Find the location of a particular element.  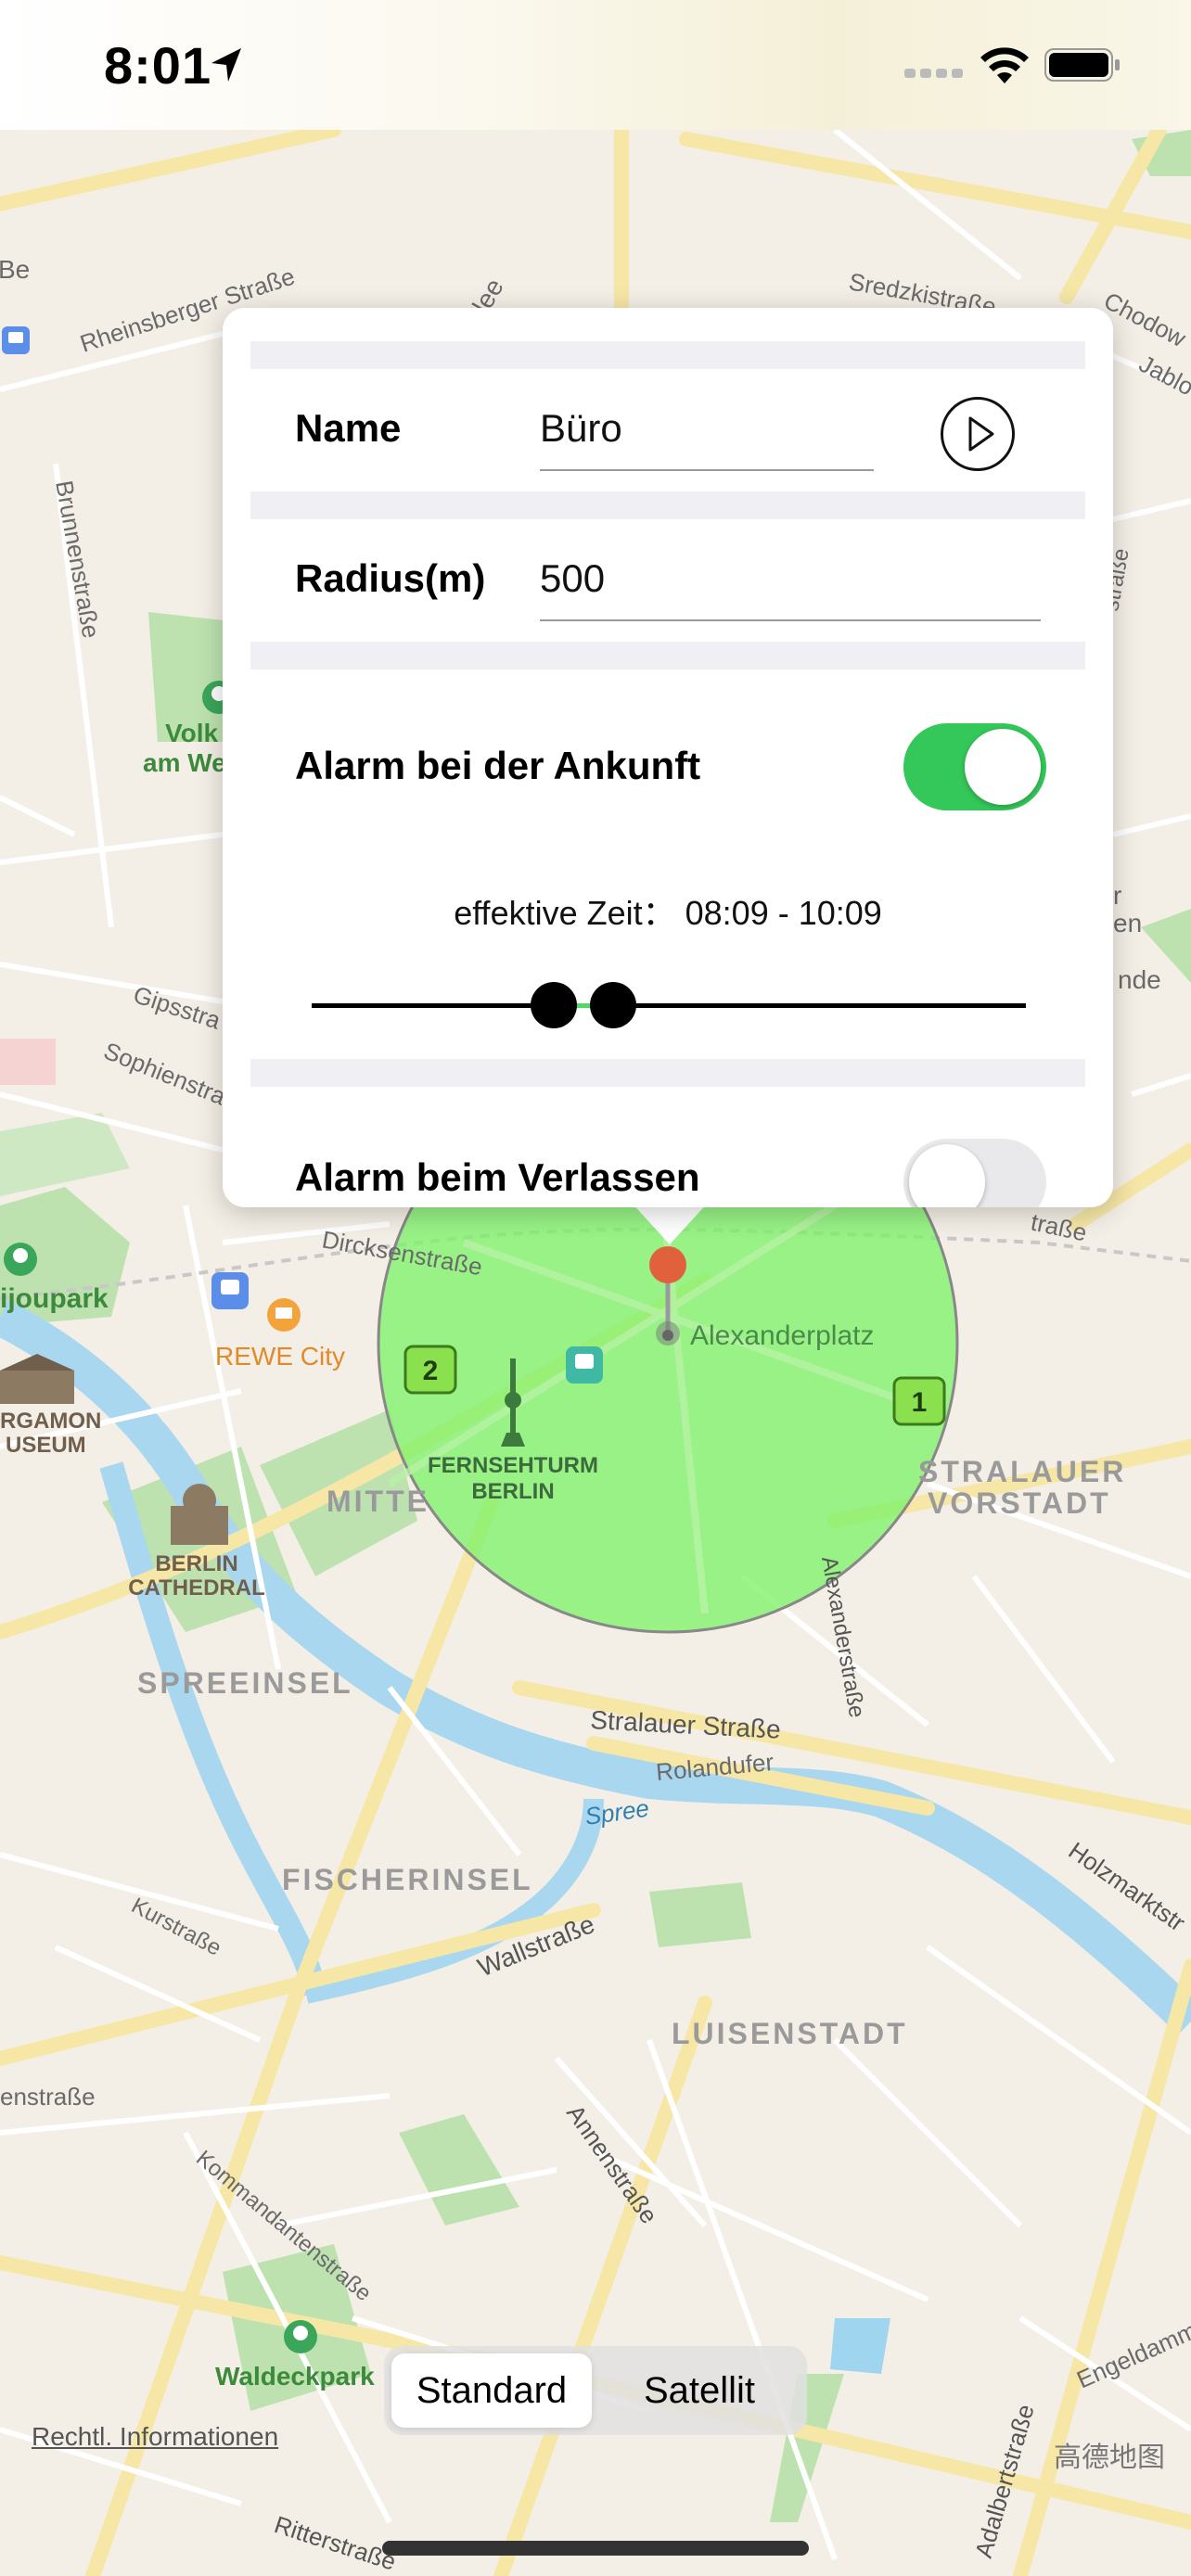

map-label: MITTE is located at coordinates (378, 1501).